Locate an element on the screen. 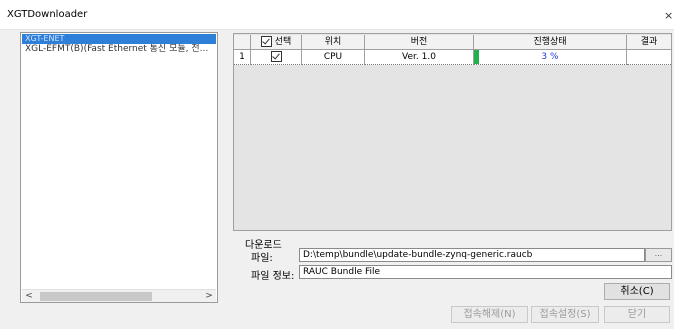 Image resolution: width=674 pixels, height=329 pixels. file-info-field: RAUC Bundle File is located at coordinates (485, 272).